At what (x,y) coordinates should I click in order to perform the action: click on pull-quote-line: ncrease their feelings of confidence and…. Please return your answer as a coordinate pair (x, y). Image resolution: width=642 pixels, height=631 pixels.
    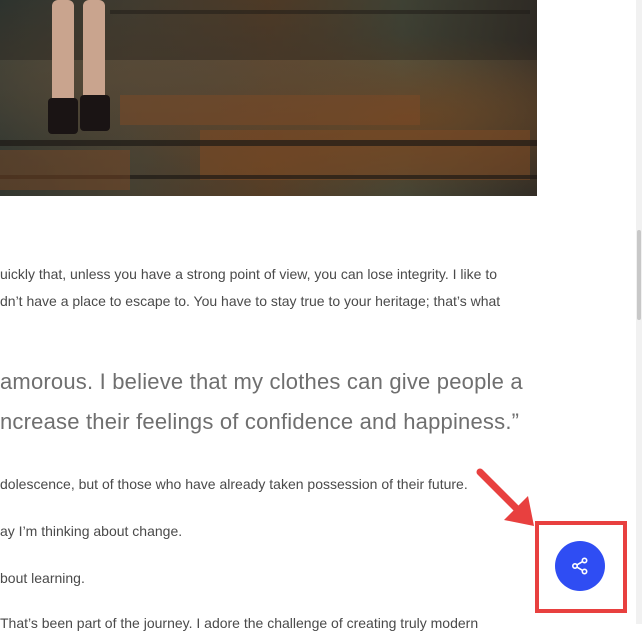
    Looking at the image, I should click on (260, 421).